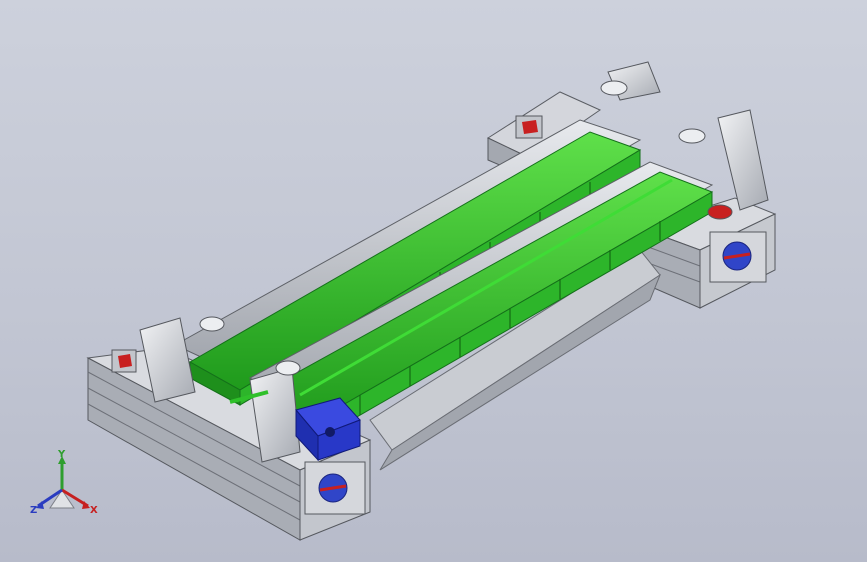 The width and height of the screenshot is (867, 562). Describe the element at coordinates (94, 510) in the screenshot. I see `triad-x-label: X` at that location.